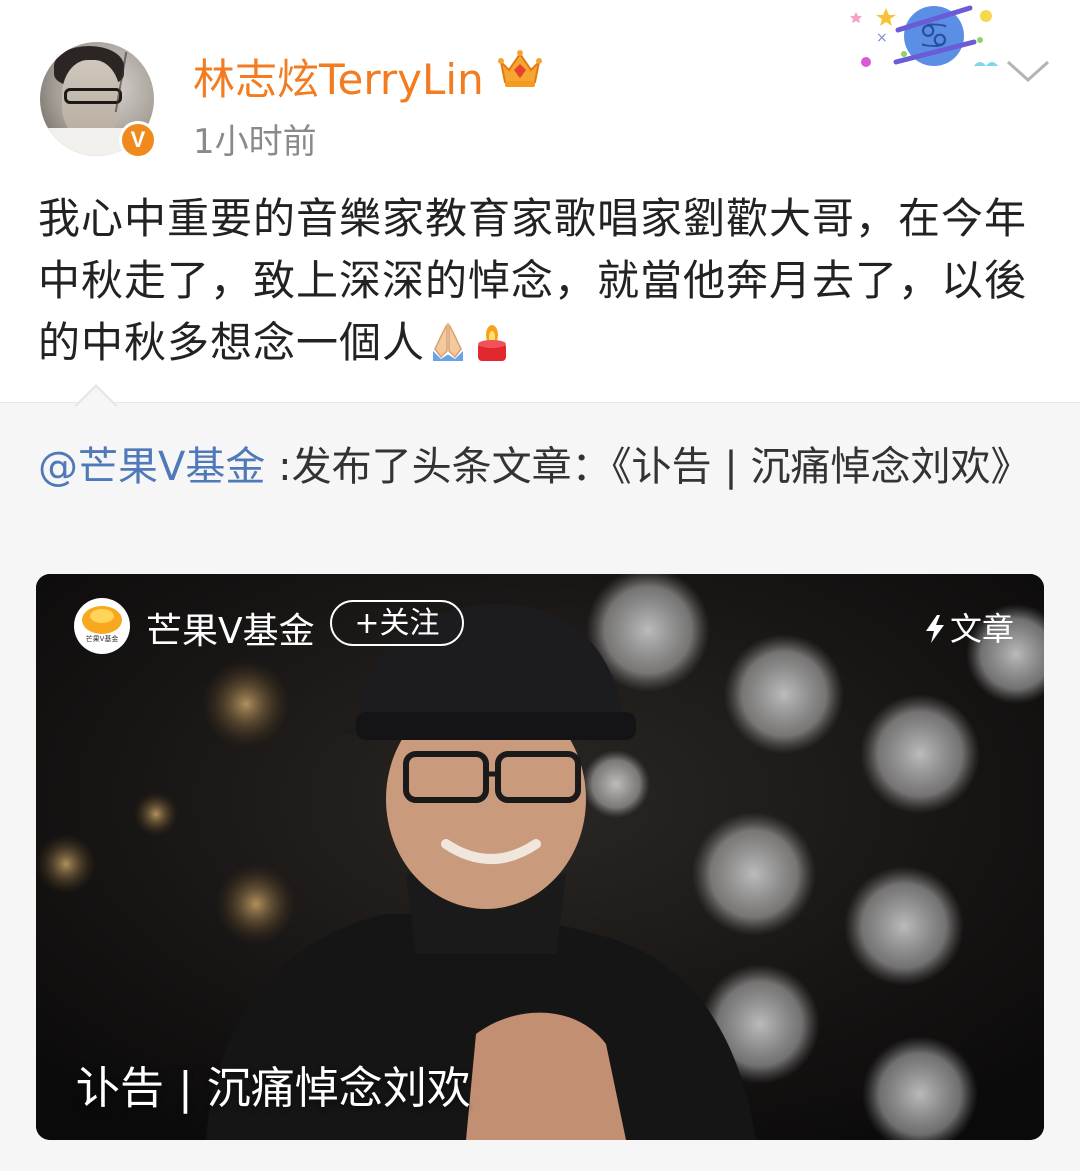 The image size is (1080, 1171). What do you see at coordinates (151, 467) in the screenshot?
I see `mention-link: @芒果V基金` at bounding box center [151, 467].